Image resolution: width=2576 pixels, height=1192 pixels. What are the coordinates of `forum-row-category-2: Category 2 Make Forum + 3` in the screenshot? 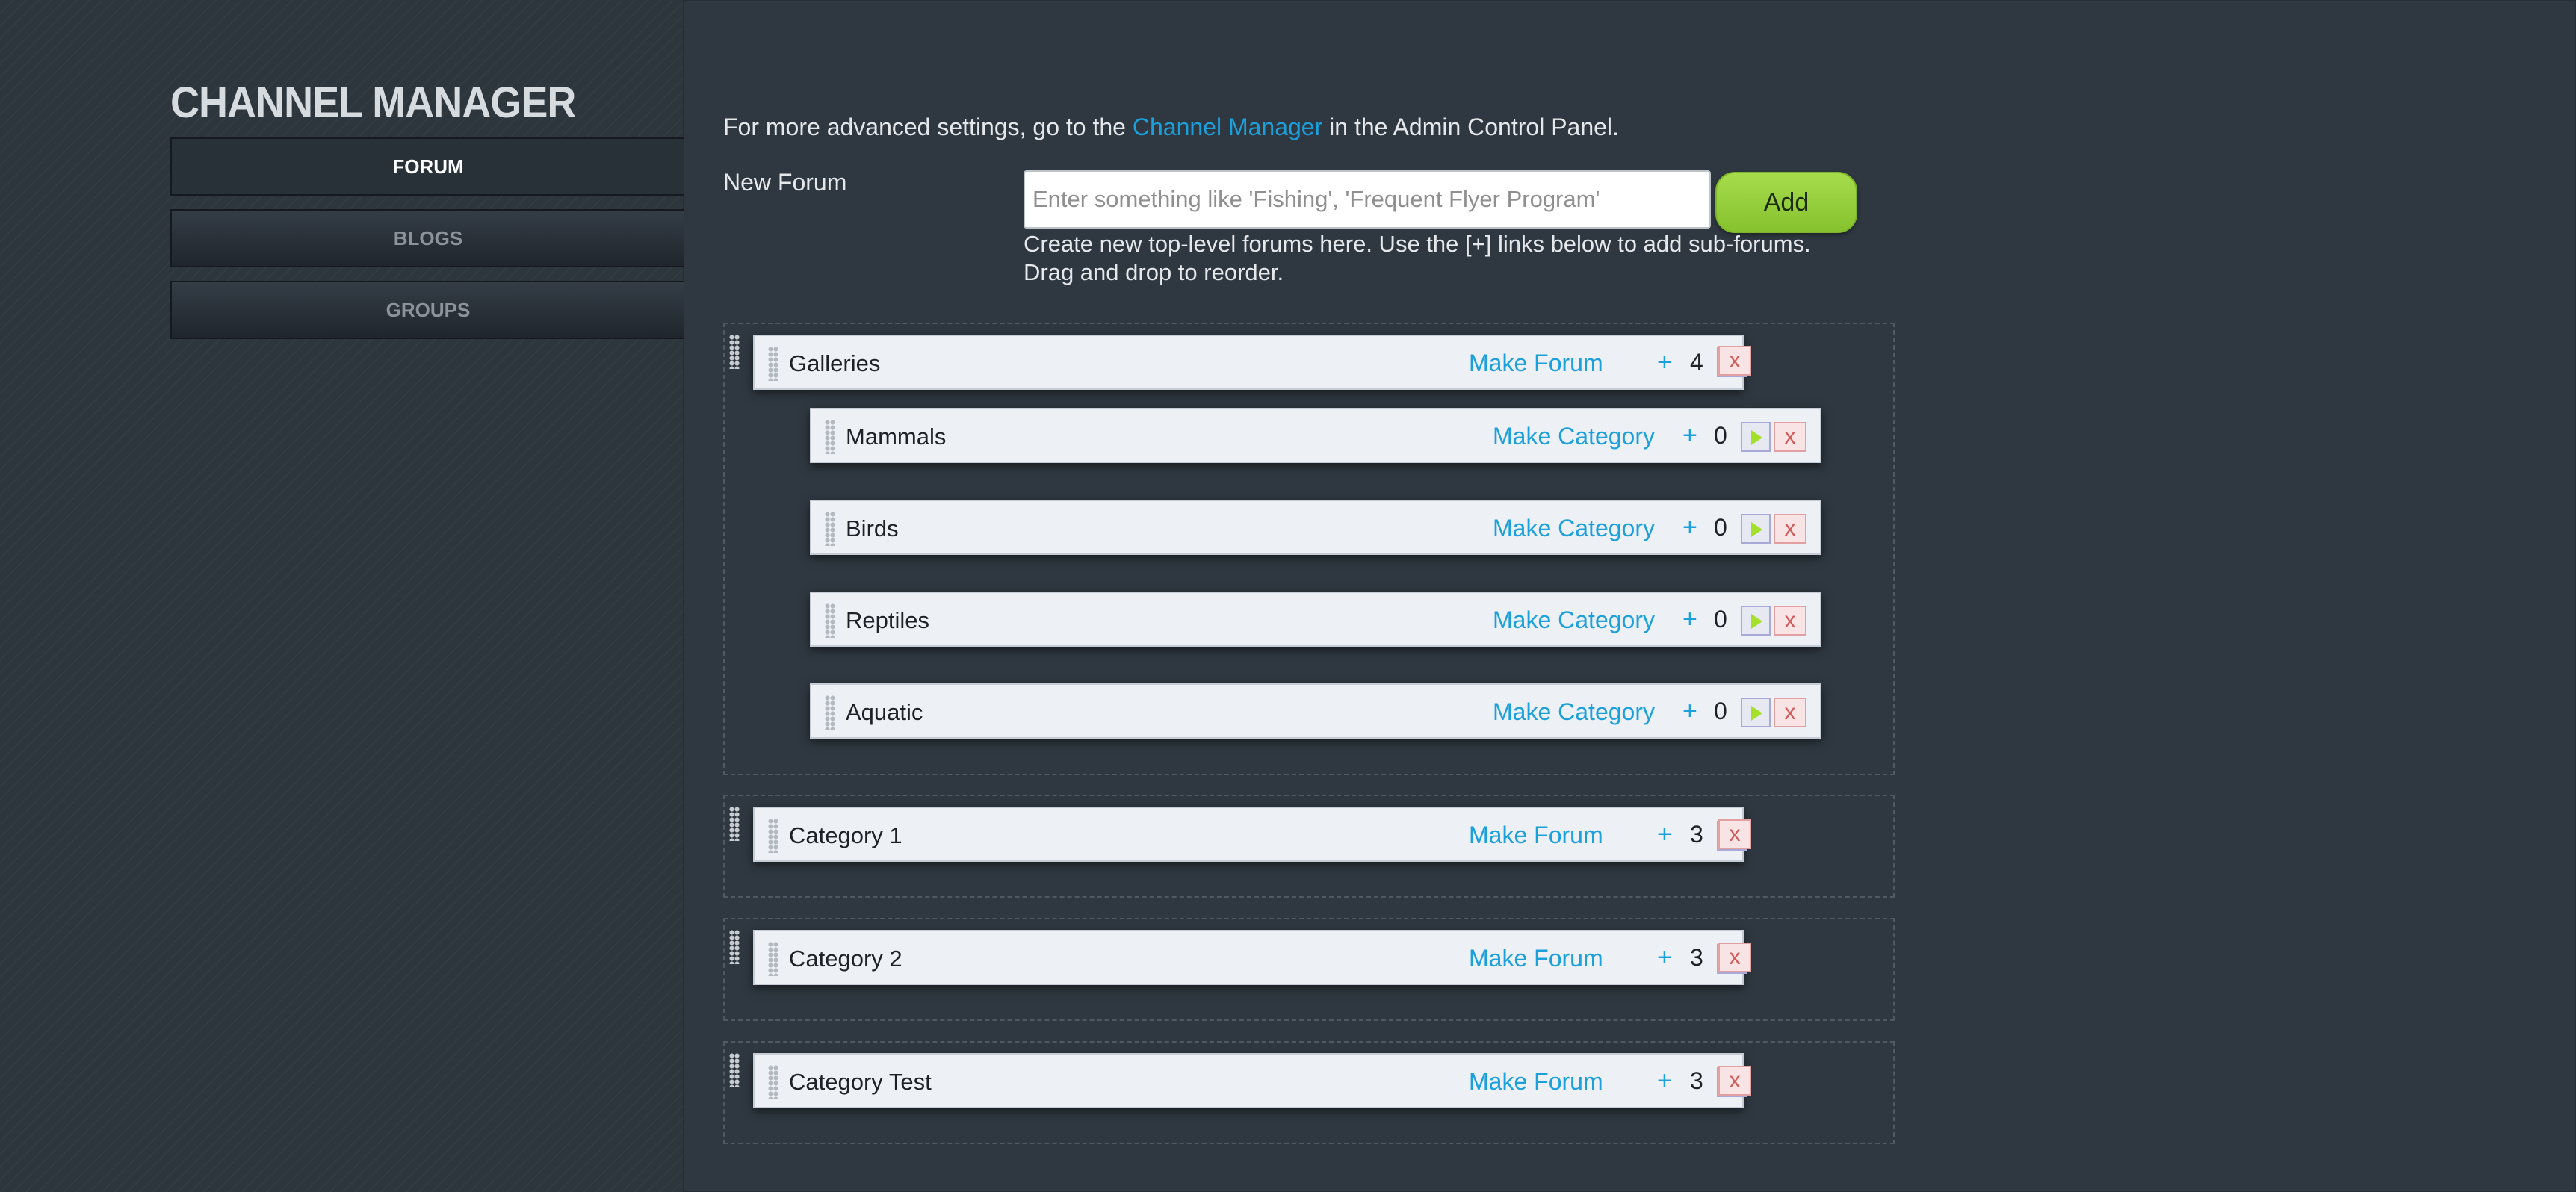 It's located at (1250, 957).